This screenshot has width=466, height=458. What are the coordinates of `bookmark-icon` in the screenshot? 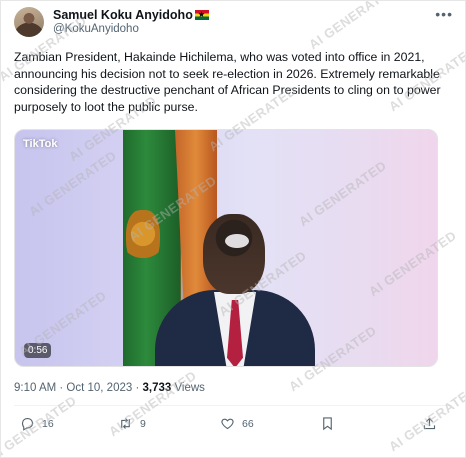 It's located at (327, 424).